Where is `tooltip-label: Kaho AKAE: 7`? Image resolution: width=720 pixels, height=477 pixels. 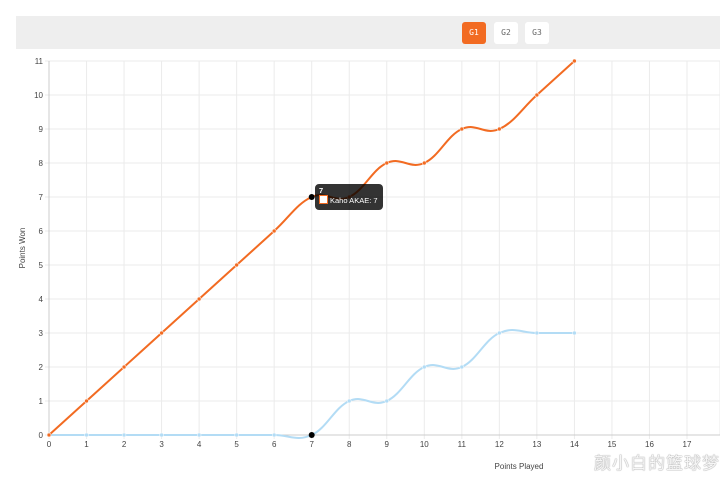 tooltip-label: Kaho AKAE: 7 is located at coordinates (354, 200).